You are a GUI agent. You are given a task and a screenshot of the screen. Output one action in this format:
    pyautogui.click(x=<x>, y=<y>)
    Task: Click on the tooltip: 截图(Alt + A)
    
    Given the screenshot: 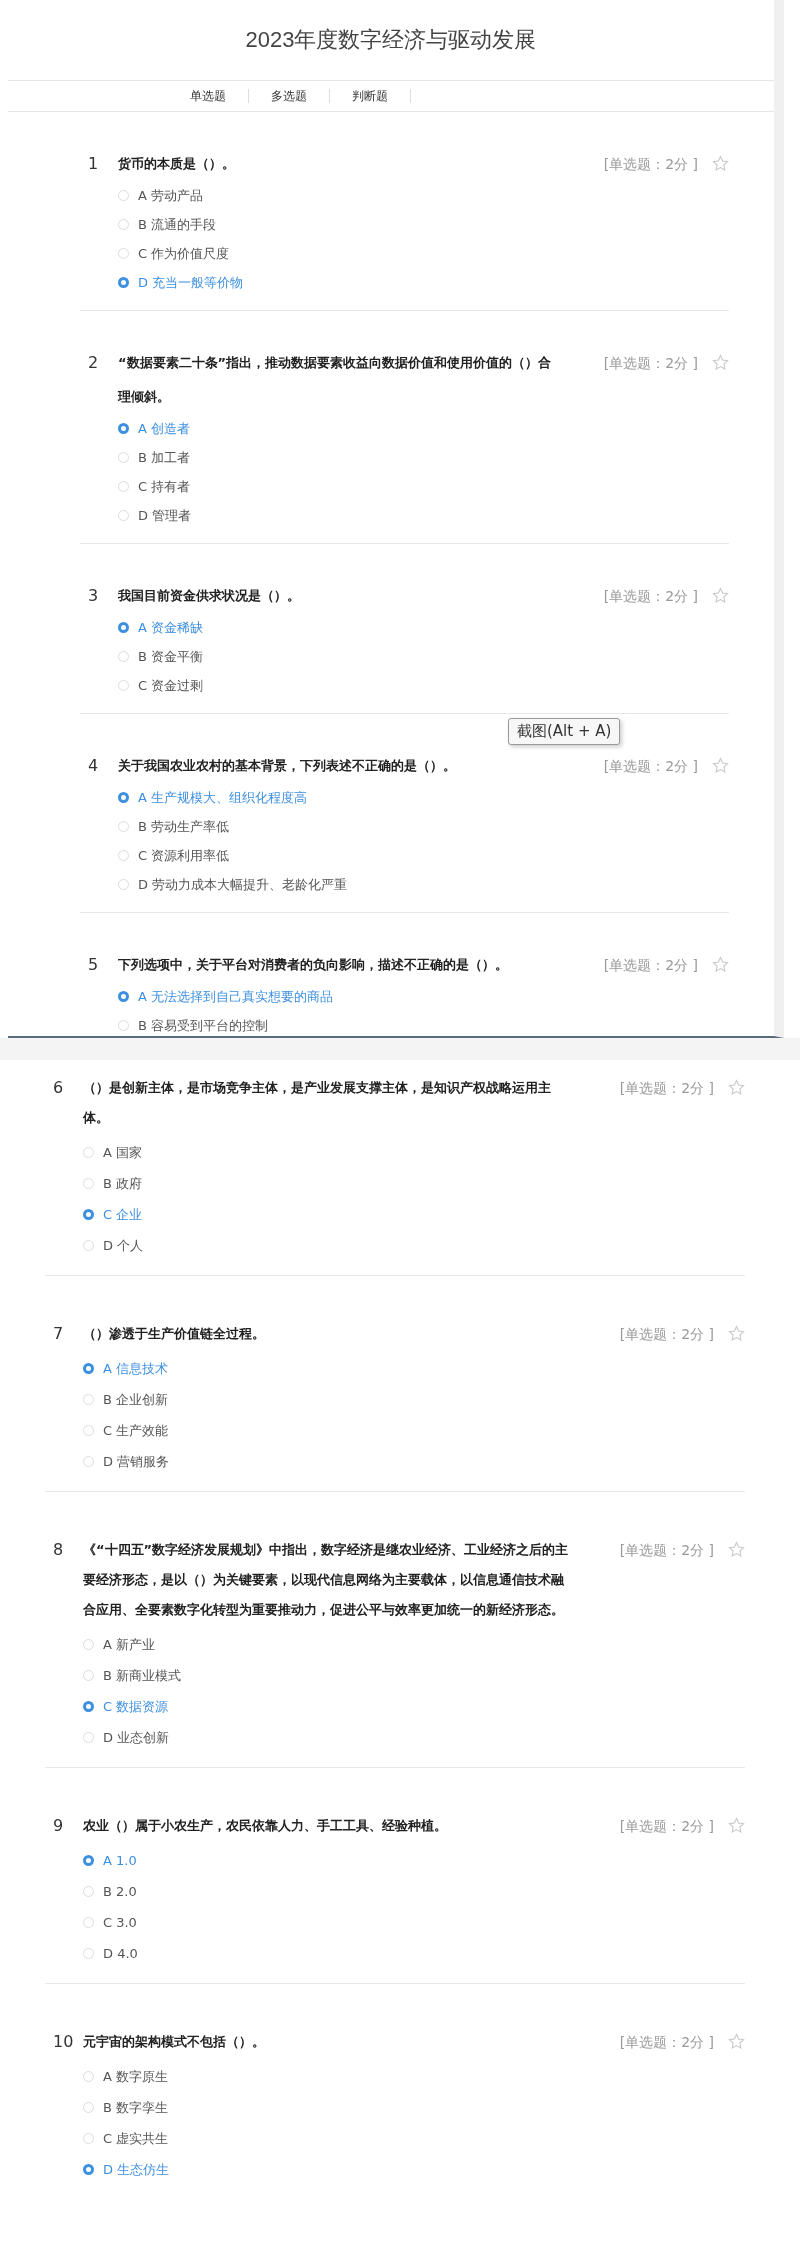 What is the action you would take?
    pyautogui.click(x=564, y=731)
    